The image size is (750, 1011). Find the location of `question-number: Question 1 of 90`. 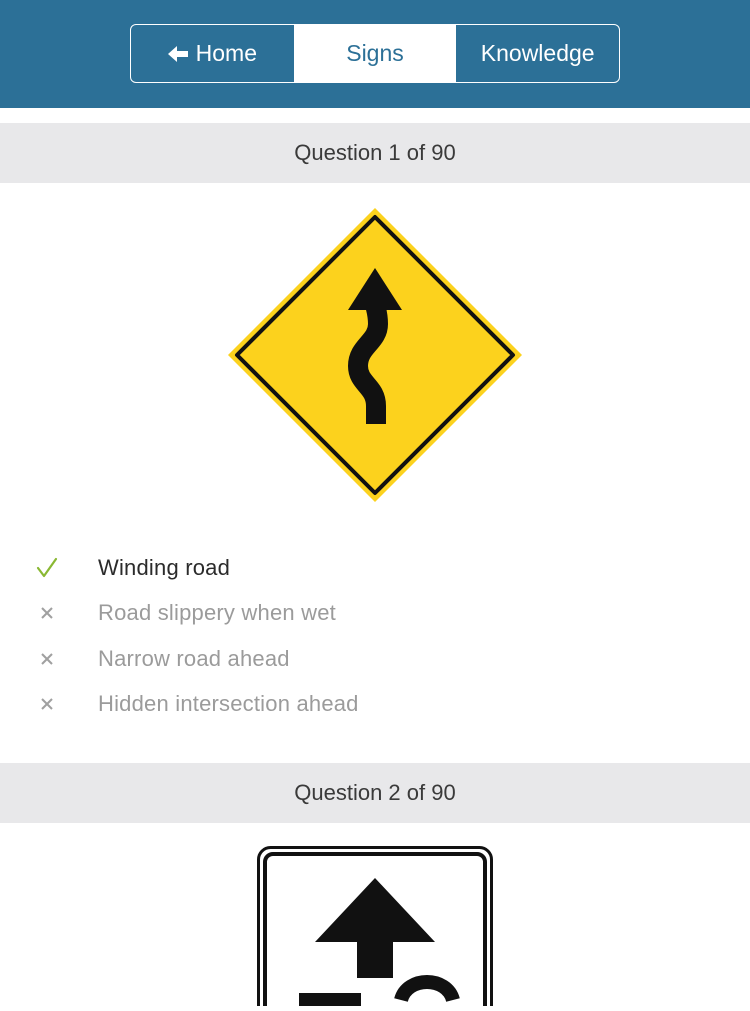

question-number: Question 1 of 90 is located at coordinates (375, 152).